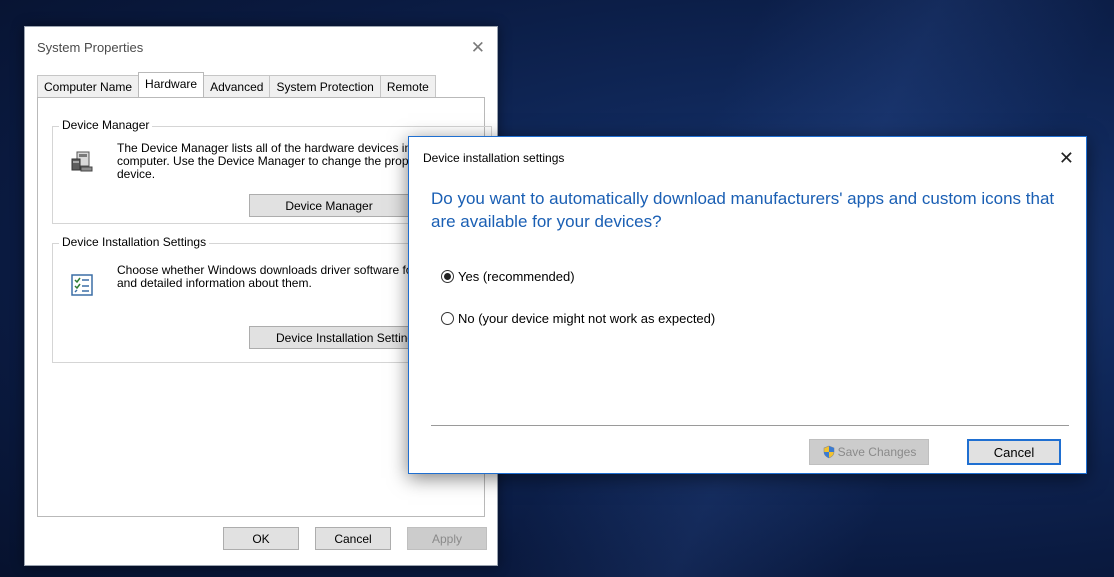 Image resolution: width=1114 pixels, height=577 pixels. I want to click on group-heading: Device Installation Settings, so click(134, 242).